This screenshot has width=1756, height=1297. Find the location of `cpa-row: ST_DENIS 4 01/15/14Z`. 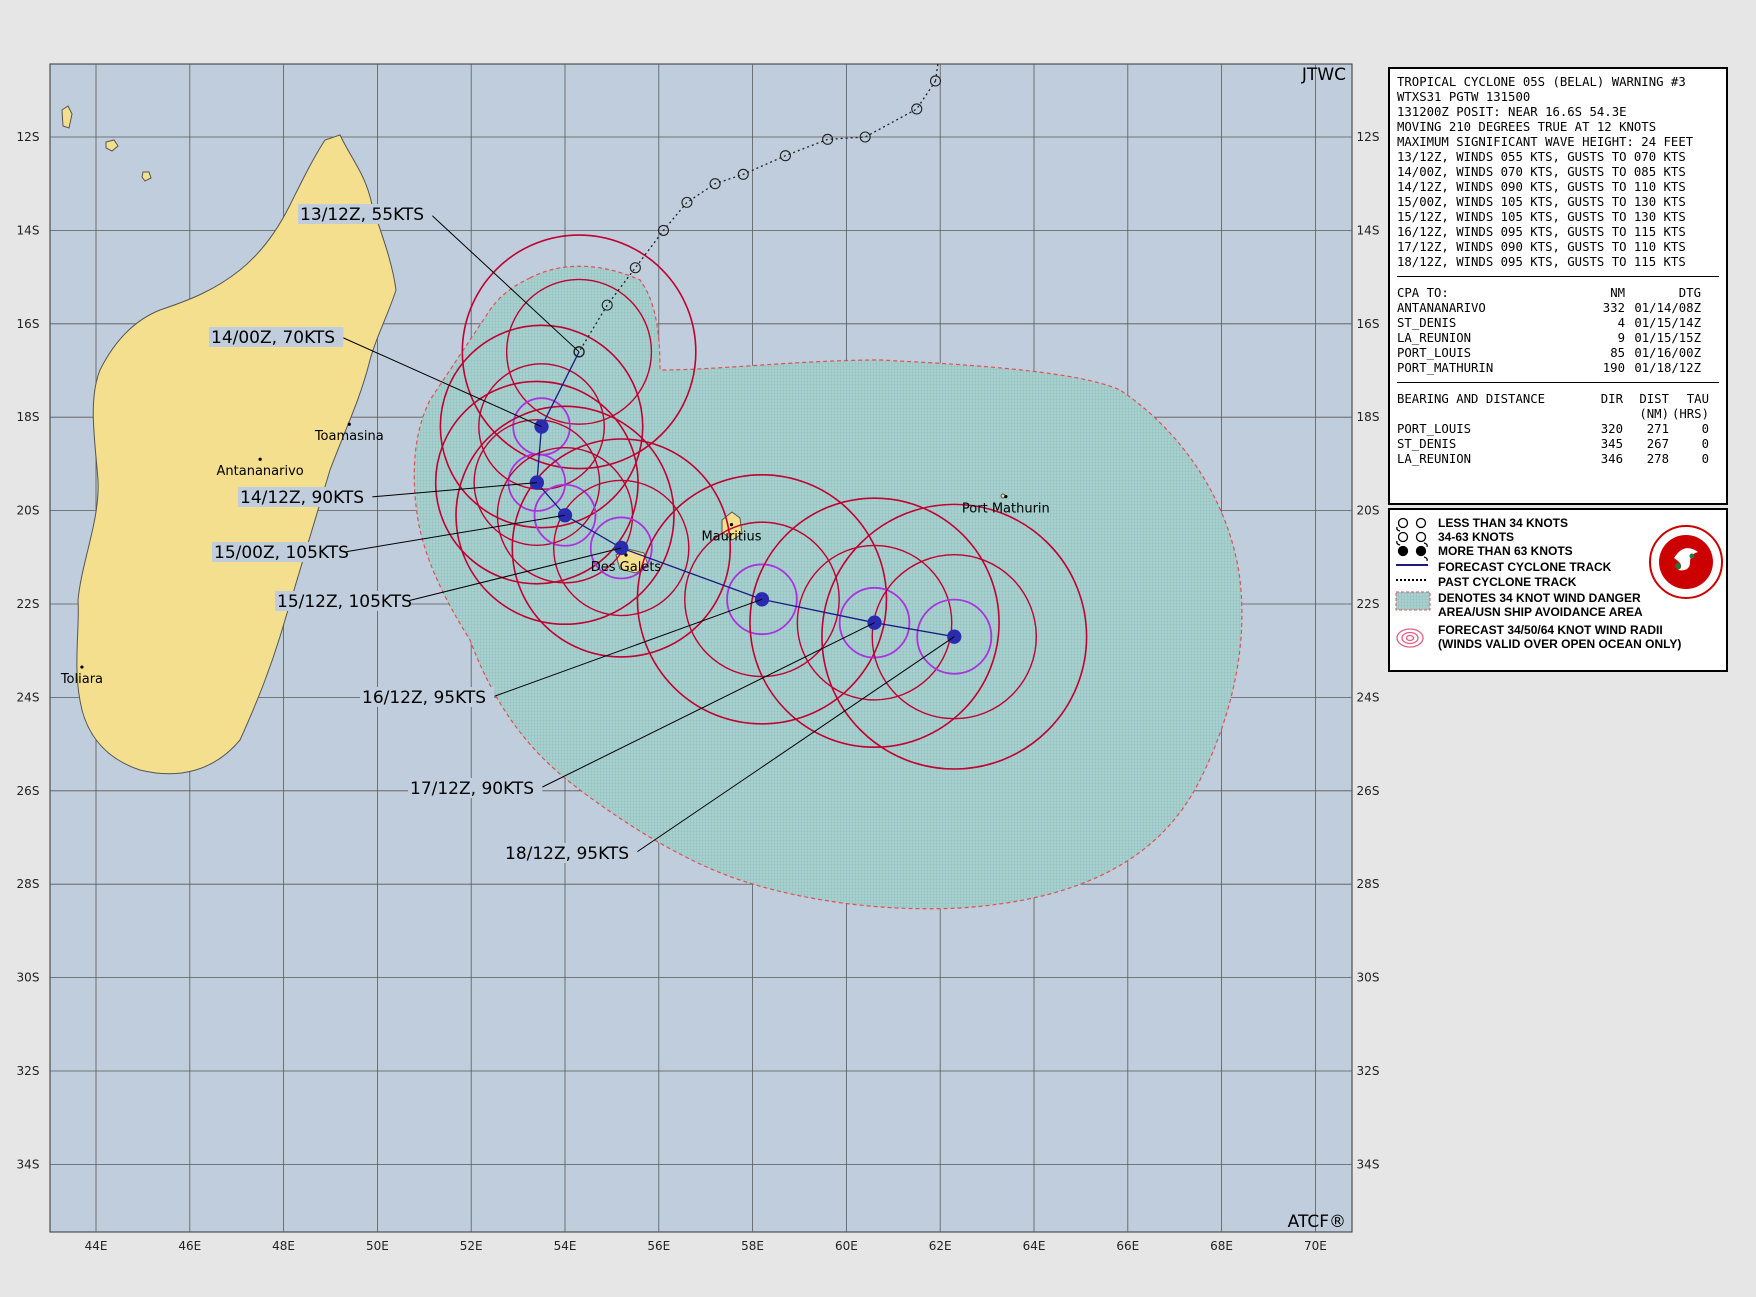

cpa-row: ST_DENIS 4 01/15/14Z is located at coordinates (1549, 323).